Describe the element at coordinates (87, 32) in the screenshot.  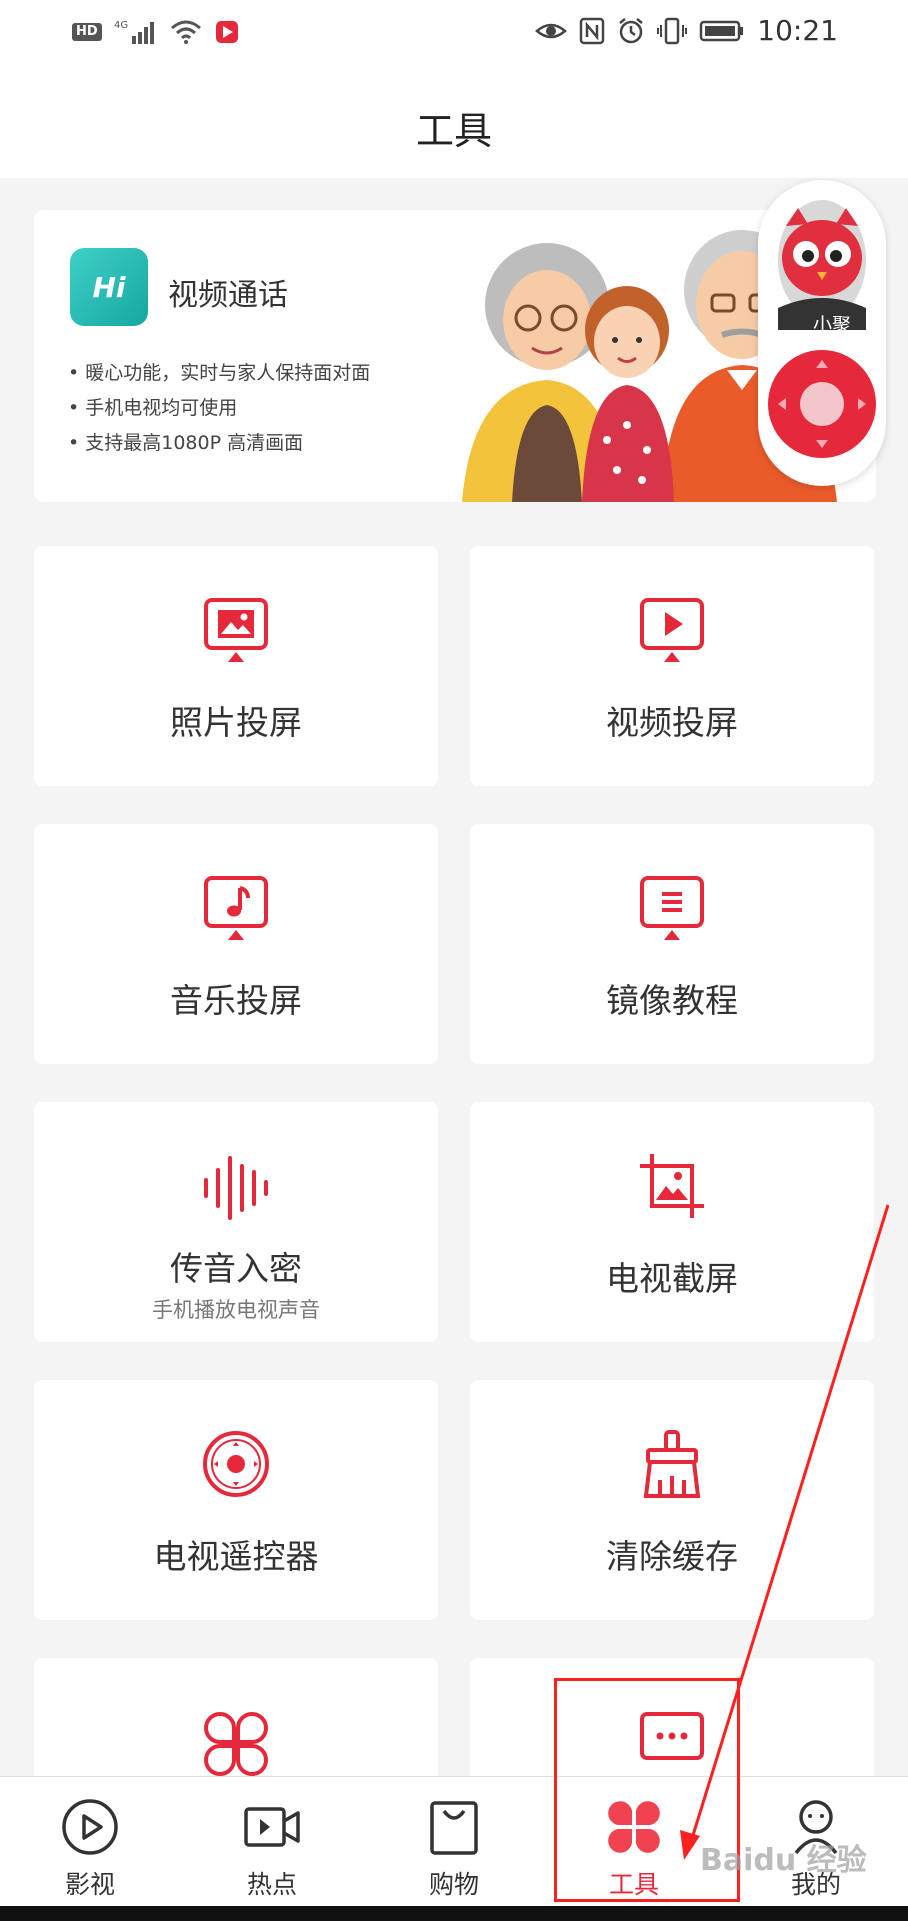
I see `hd-icon: HD` at that location.